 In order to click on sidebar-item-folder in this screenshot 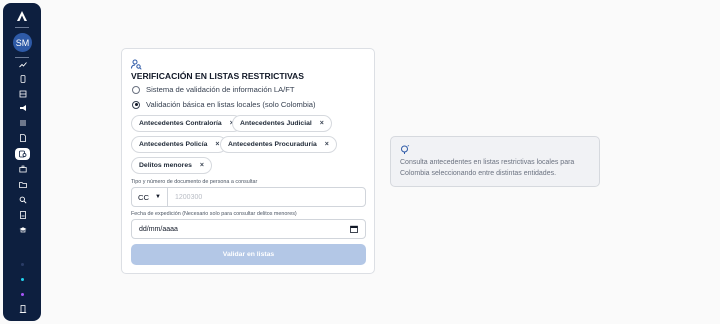, I will do `click(22, 185)`.